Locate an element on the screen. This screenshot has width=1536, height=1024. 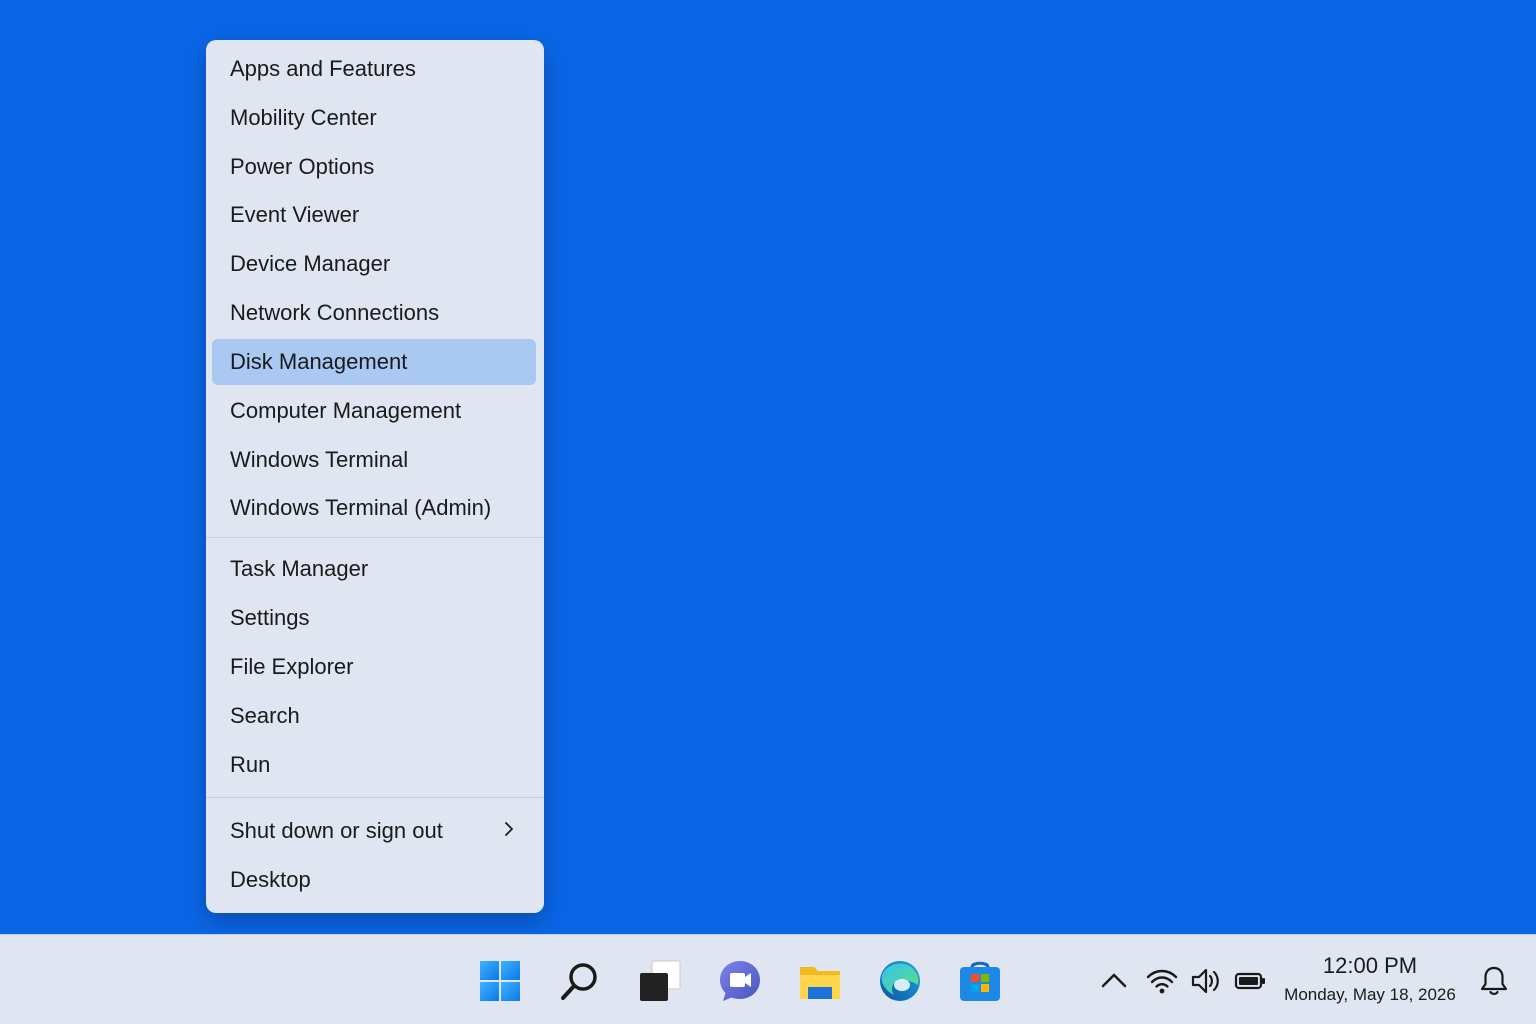
menu-item-network-connections: Network Connections is located at coordinates (374, 313).